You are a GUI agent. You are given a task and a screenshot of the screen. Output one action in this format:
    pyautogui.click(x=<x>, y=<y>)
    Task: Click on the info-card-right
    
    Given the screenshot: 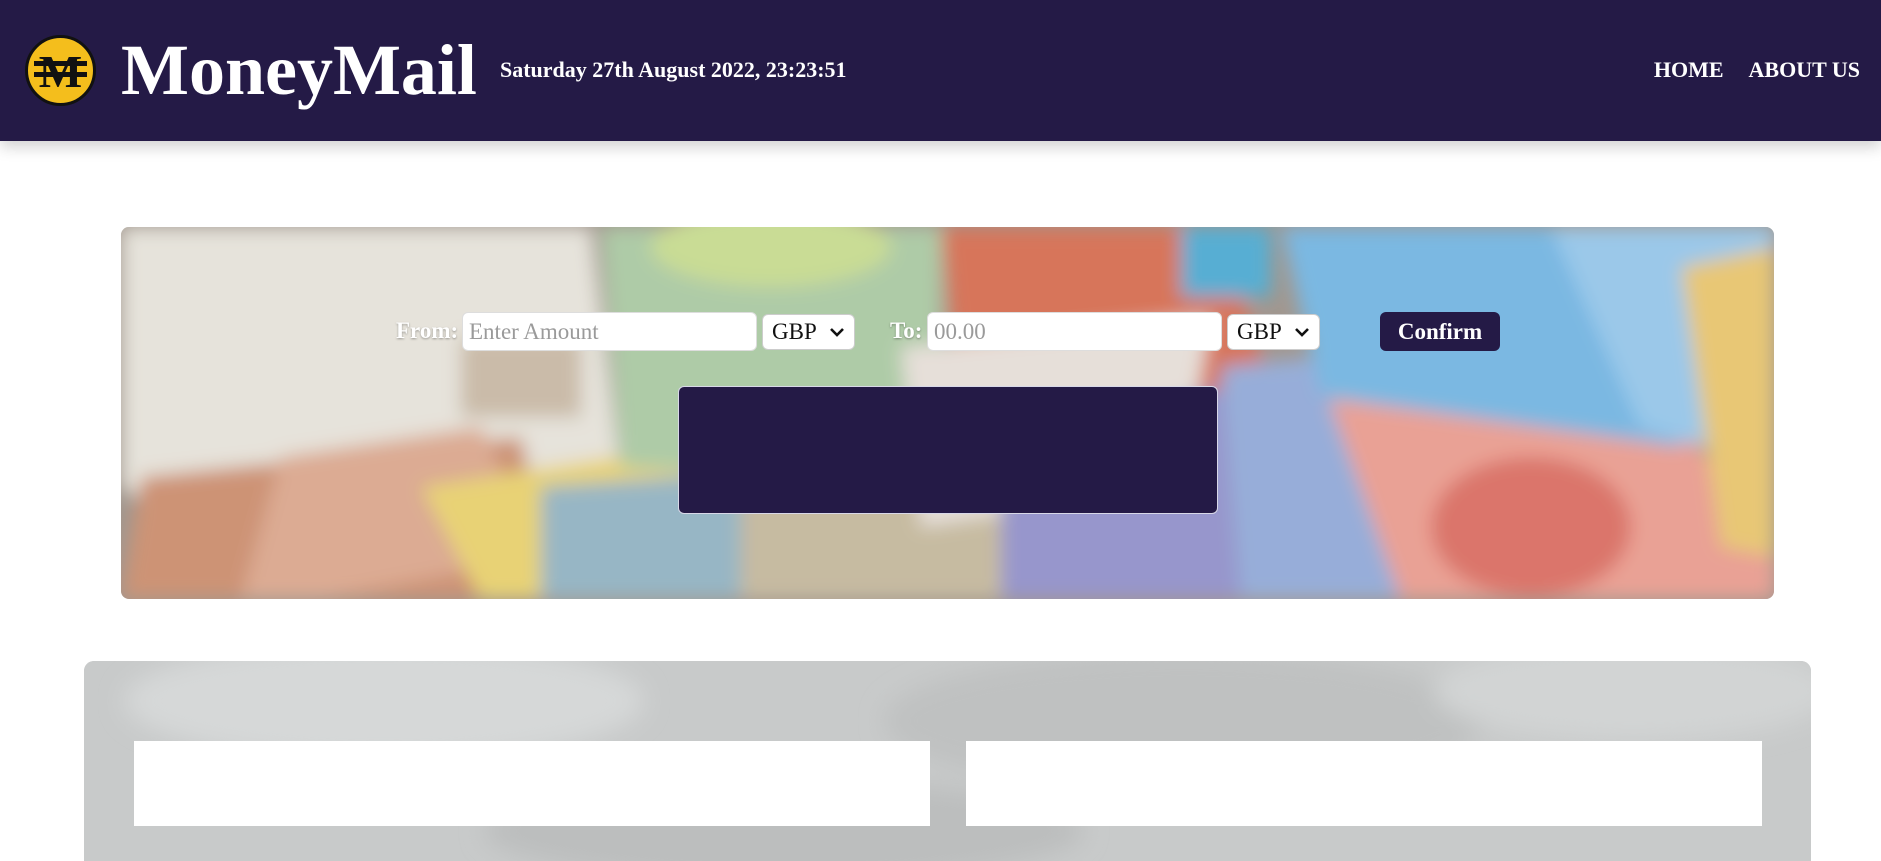 What is the action you would take?
    pyautogui.click(x=1364, y=783)
    